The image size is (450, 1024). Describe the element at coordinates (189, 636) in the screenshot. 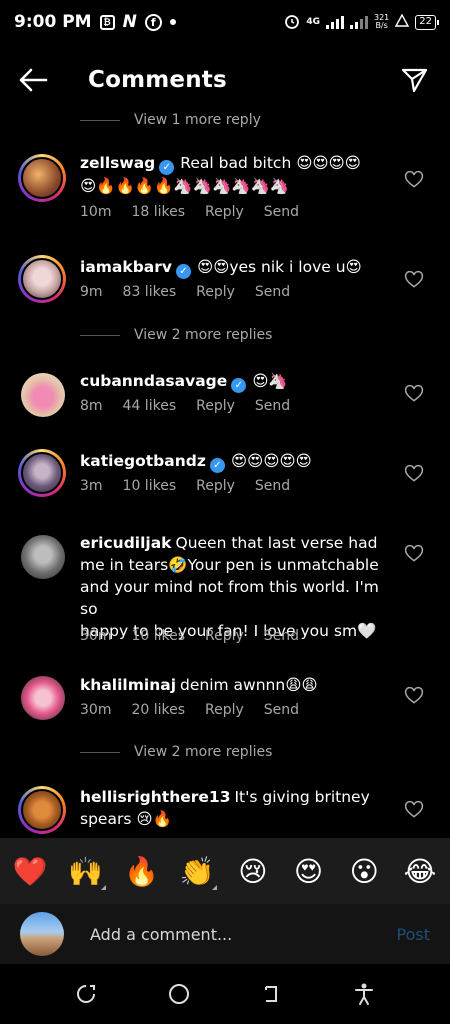

I see `comment-meta: 30m 10 likes Reply Send` at that location.